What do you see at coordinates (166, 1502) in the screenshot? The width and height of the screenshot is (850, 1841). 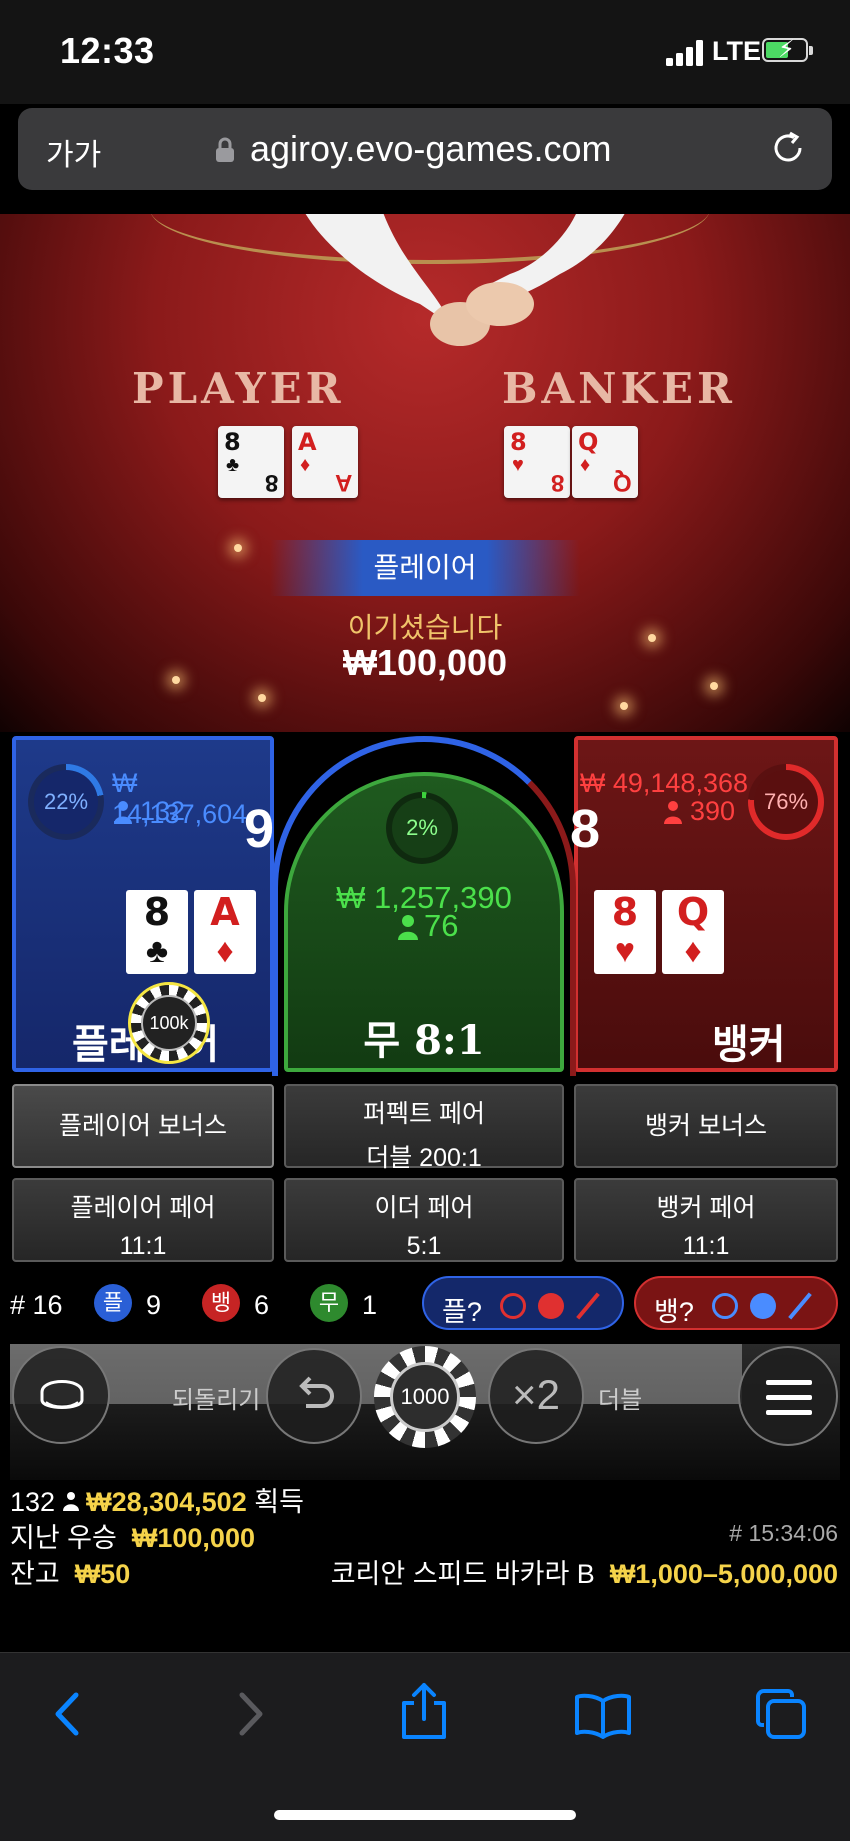 I see `total-won: ₩28,304,502` at bounding box center [166, 1502].